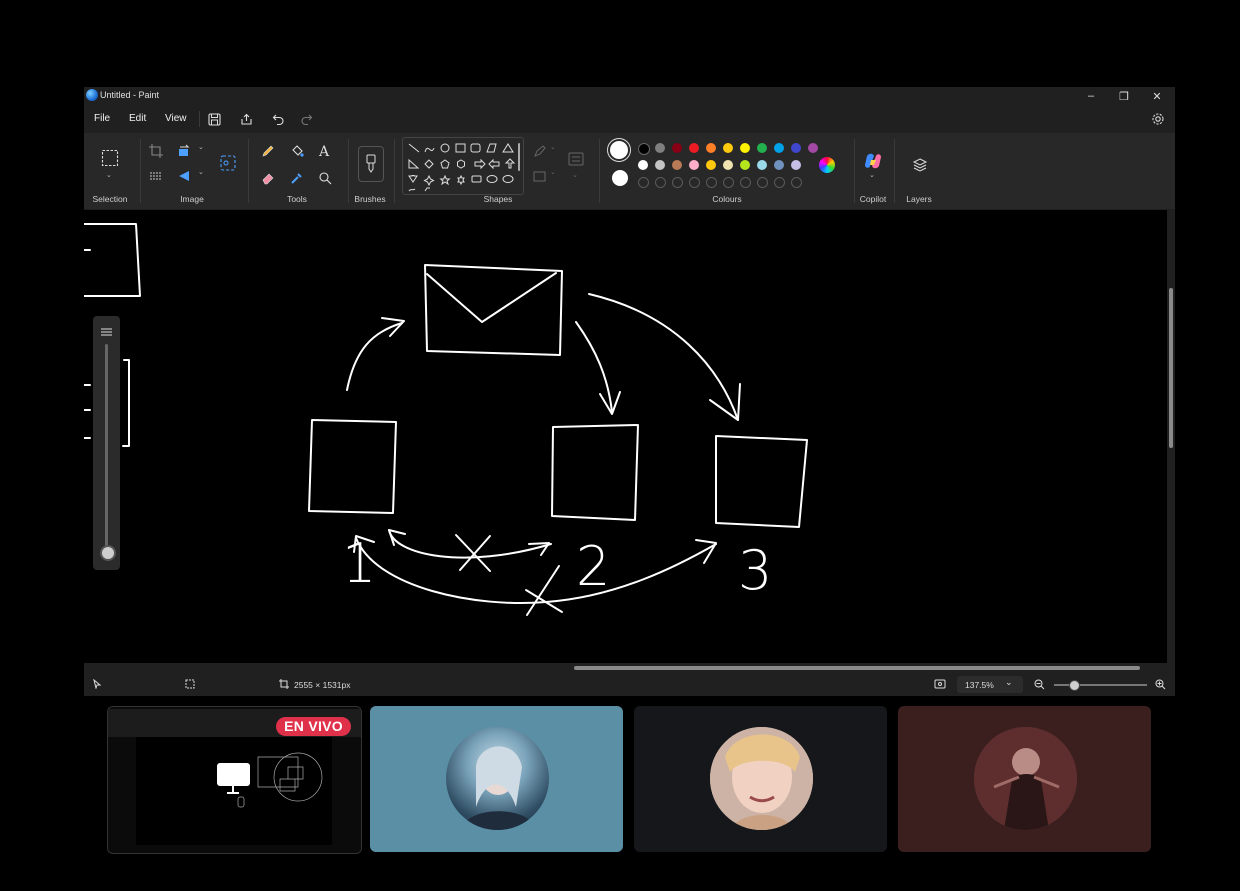  I want to click on zoom-slider, so click(1100, 685).